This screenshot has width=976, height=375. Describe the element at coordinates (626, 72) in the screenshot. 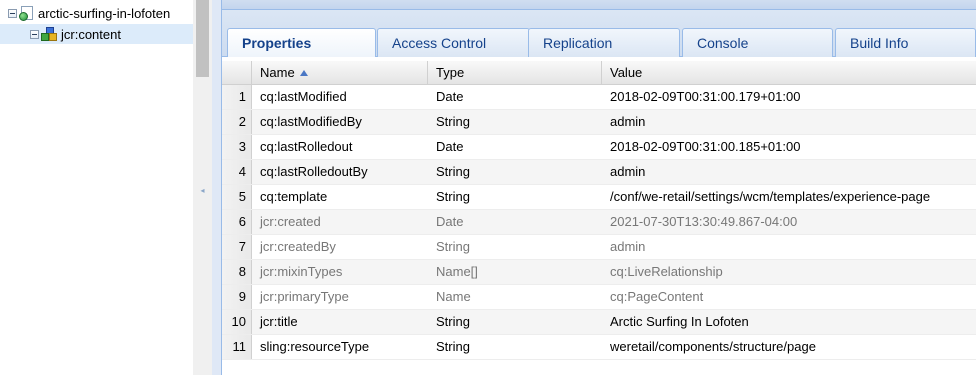

I see `column-header-label: Value` at that location.